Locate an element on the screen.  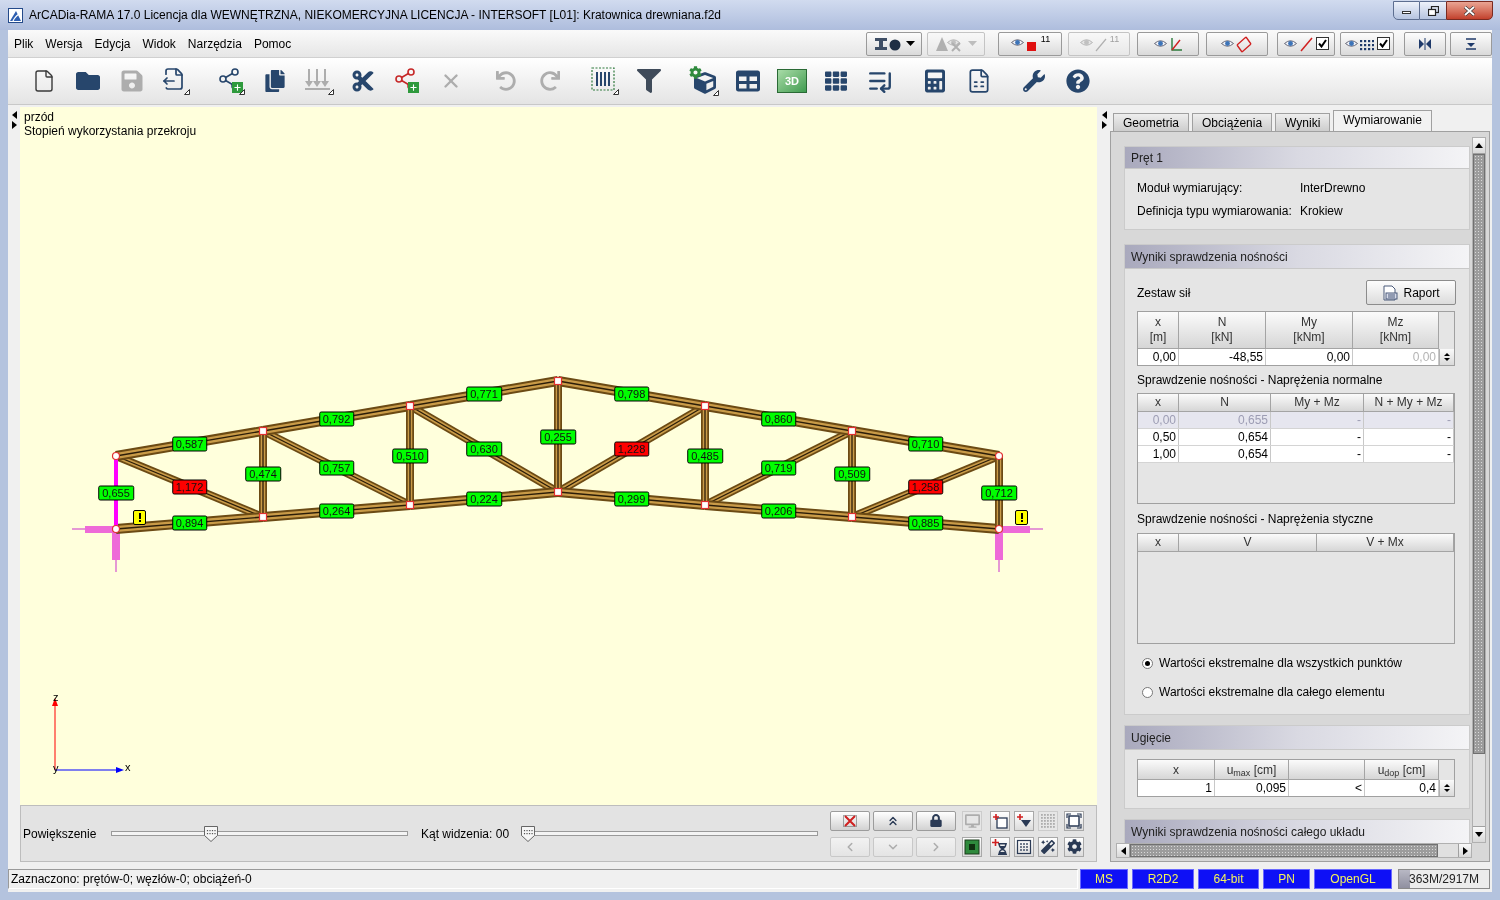
menu-item: Pomoc is located at coordinates (272, 43).